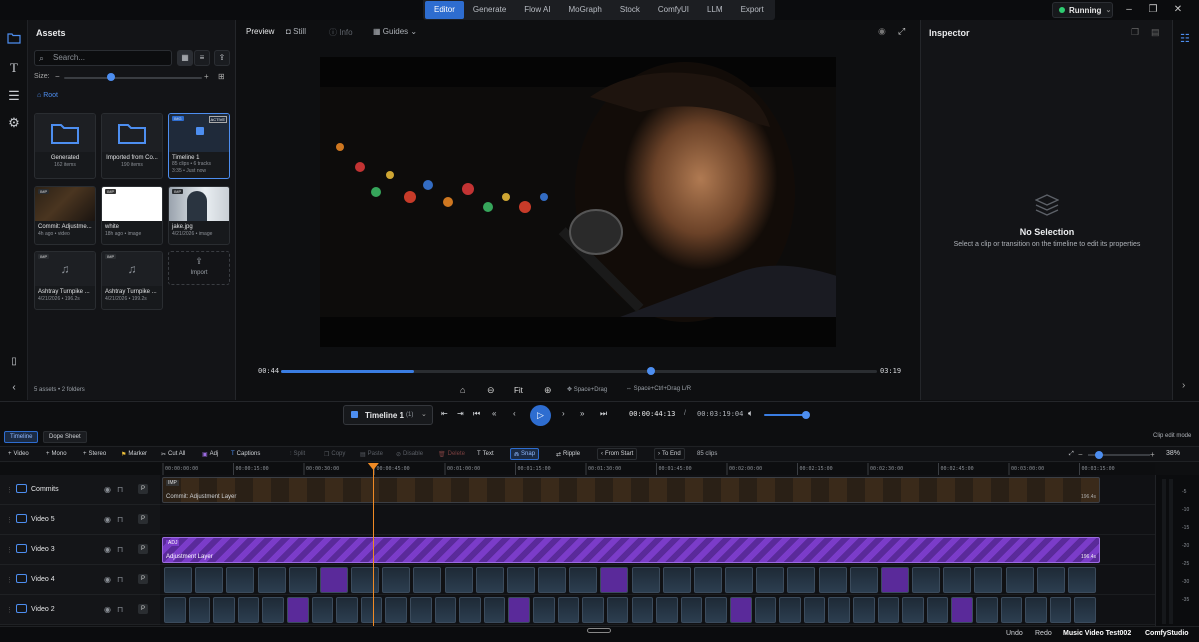 Image resolution: width=1199 pixels, height=642 pixels. Describe the element at coordinates (120, 609) in the screenshot. I see `lock-icon: ⊓` at that location.